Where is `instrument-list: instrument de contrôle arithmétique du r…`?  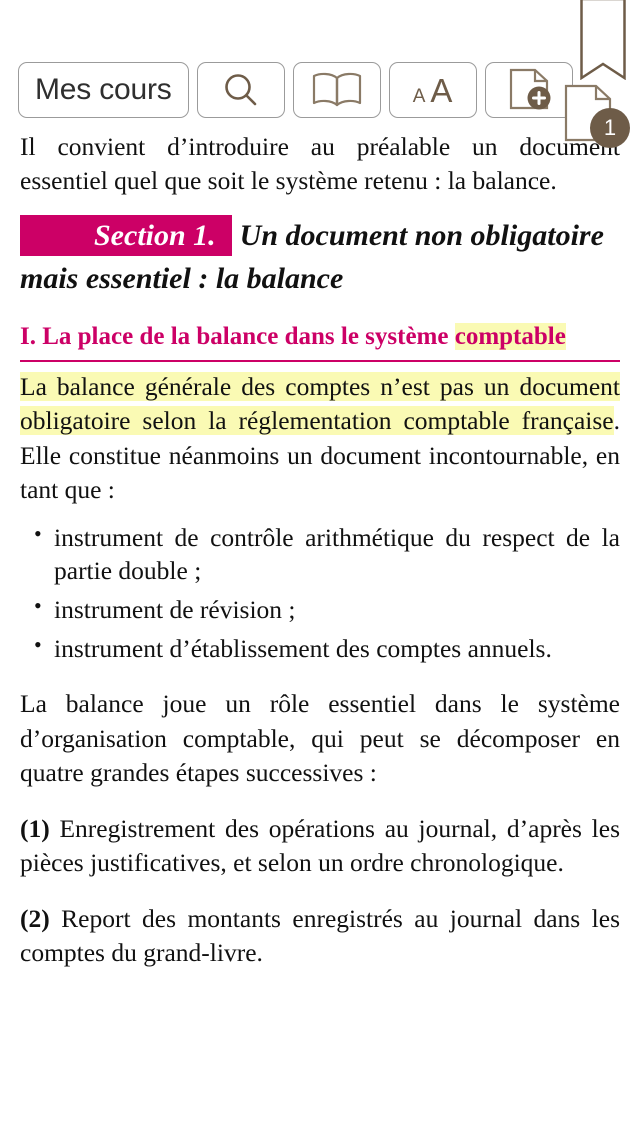 instrument-list: instrument de contrôle arithmétique du r… is located at coordinates (320, 593).